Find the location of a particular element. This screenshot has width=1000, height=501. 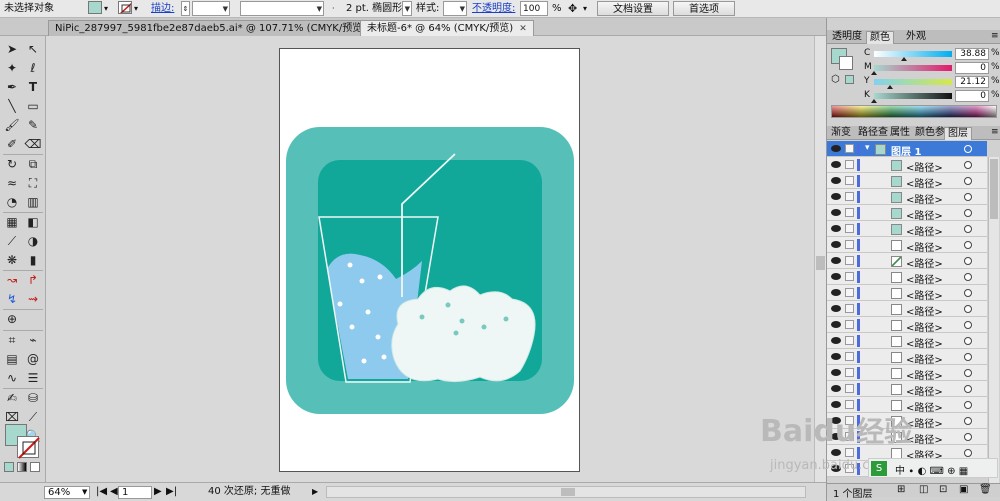

new-layer-icon: ▣ is located at coordinates (963, 489).